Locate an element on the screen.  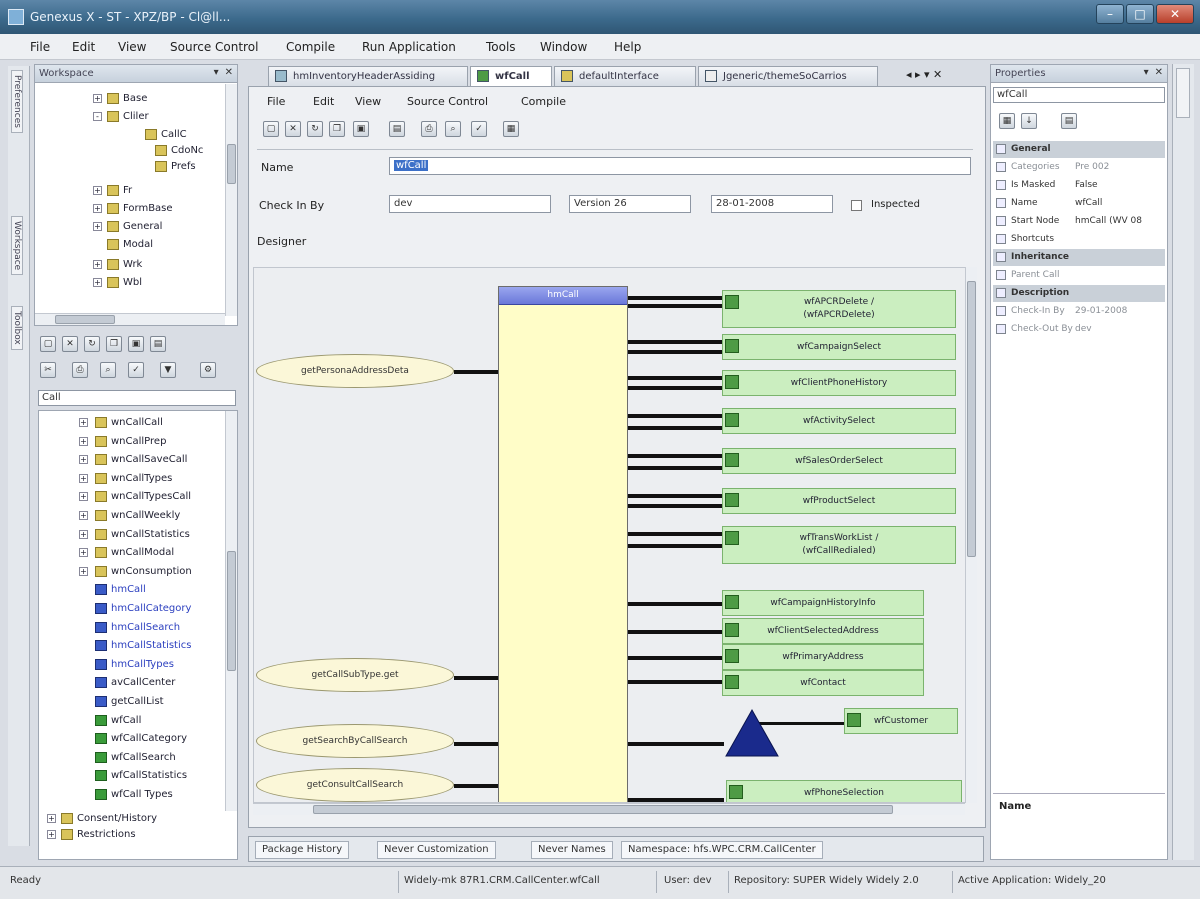
workflow-node: wfContact is located at coordinates (823, 683).